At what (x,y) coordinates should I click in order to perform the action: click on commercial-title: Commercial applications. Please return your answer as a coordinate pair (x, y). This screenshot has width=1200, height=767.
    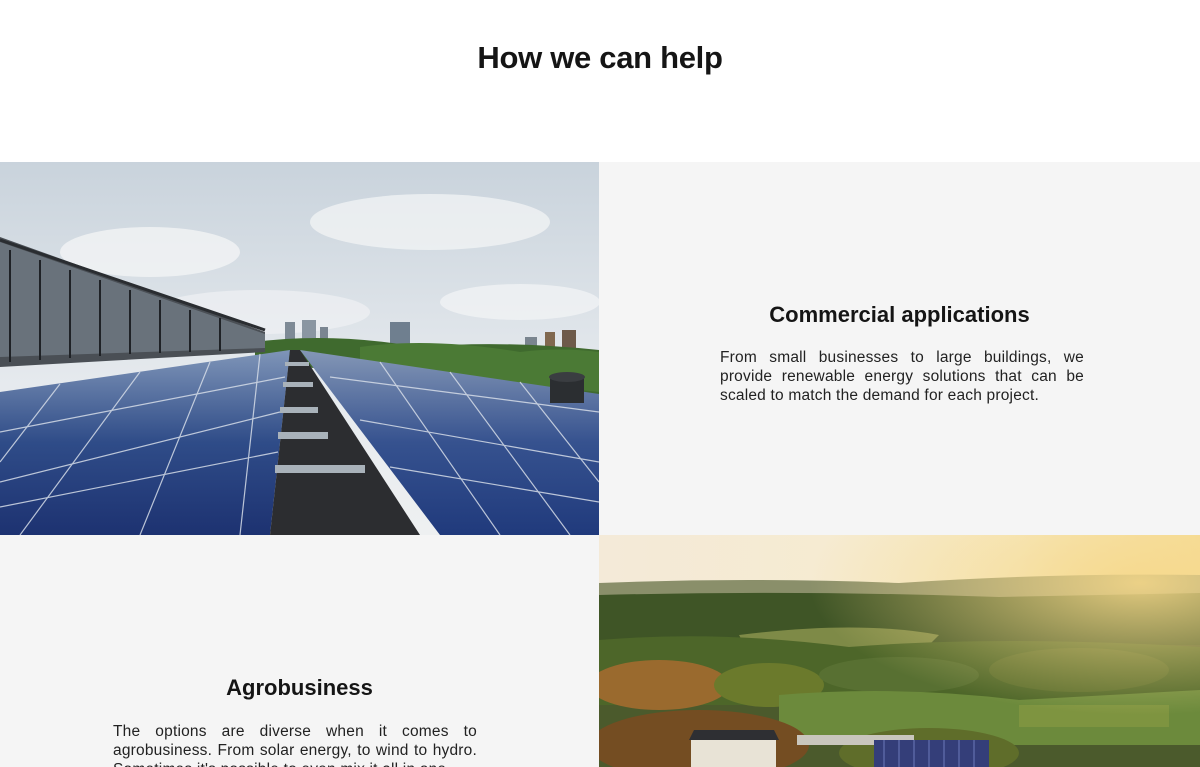
    Looking at the image, I should click on (899, 314).